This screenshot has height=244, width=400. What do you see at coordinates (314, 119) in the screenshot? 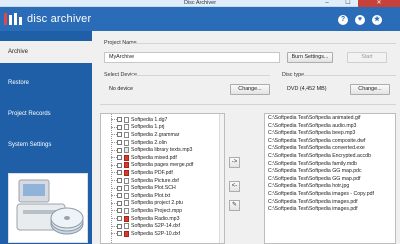
I see `list-item: C:\Softpedia Test\Softpedia animated.gif` at bounding box center [314, 119].